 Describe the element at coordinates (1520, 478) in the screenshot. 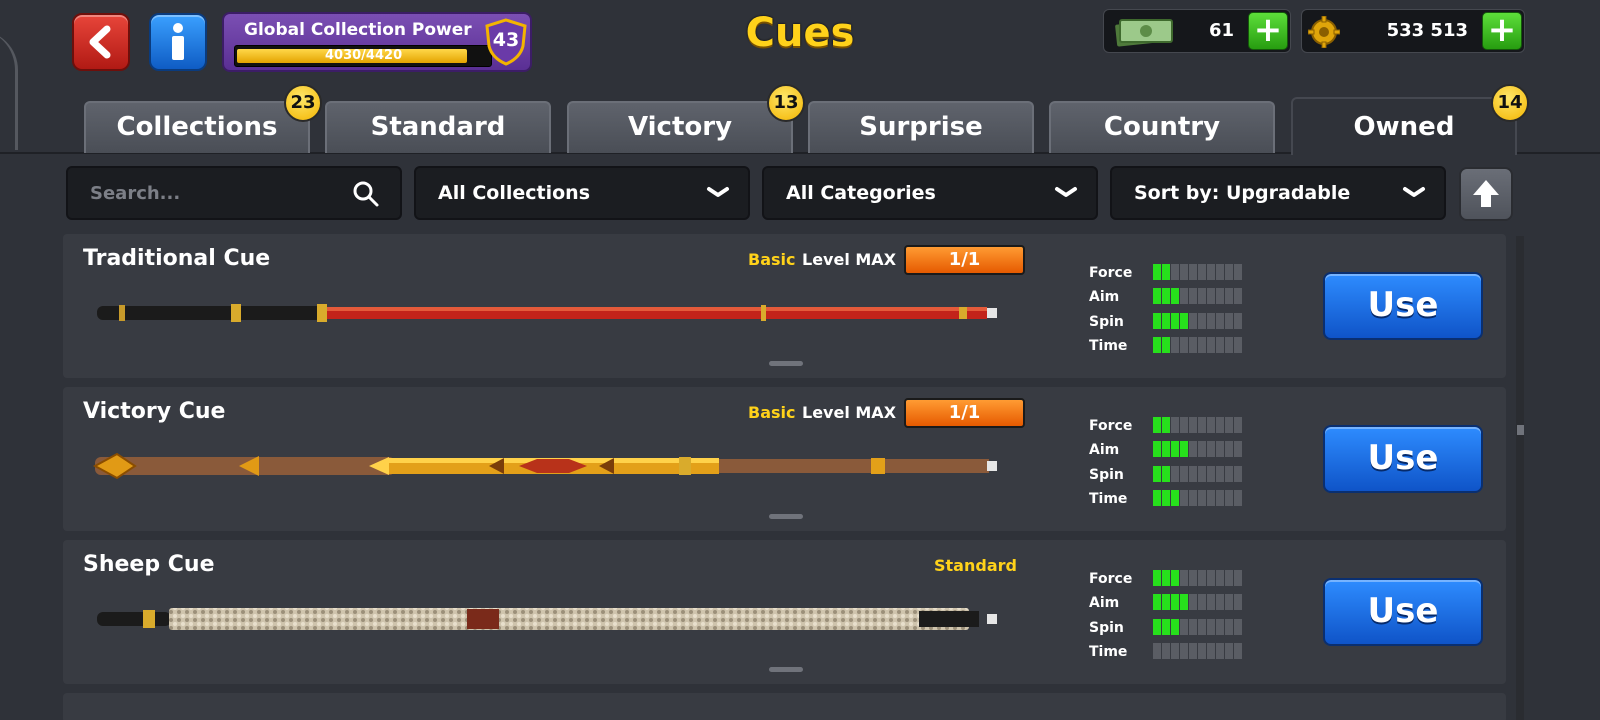

I see `scrollbar` at that location.